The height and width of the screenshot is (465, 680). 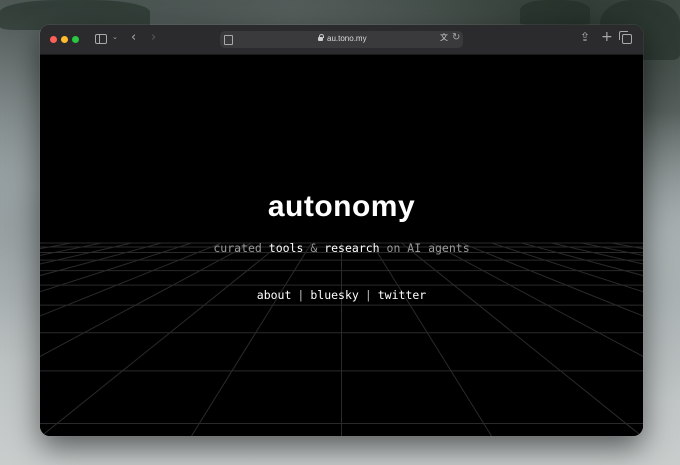 I want to click on sidebar-icon, so click(x=101, y=39).